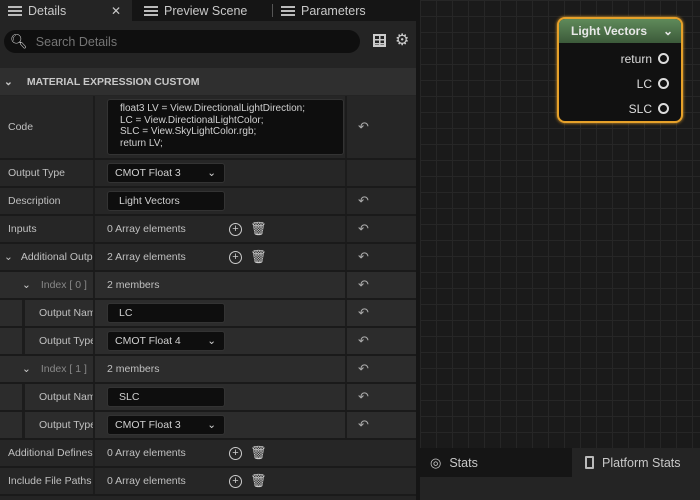 This screenshot has height=500, width=700. What do you see at coordinates (166, 201) in the screenshot?
I see `description-input: Light Vectors` at bounding box center [166, 201].